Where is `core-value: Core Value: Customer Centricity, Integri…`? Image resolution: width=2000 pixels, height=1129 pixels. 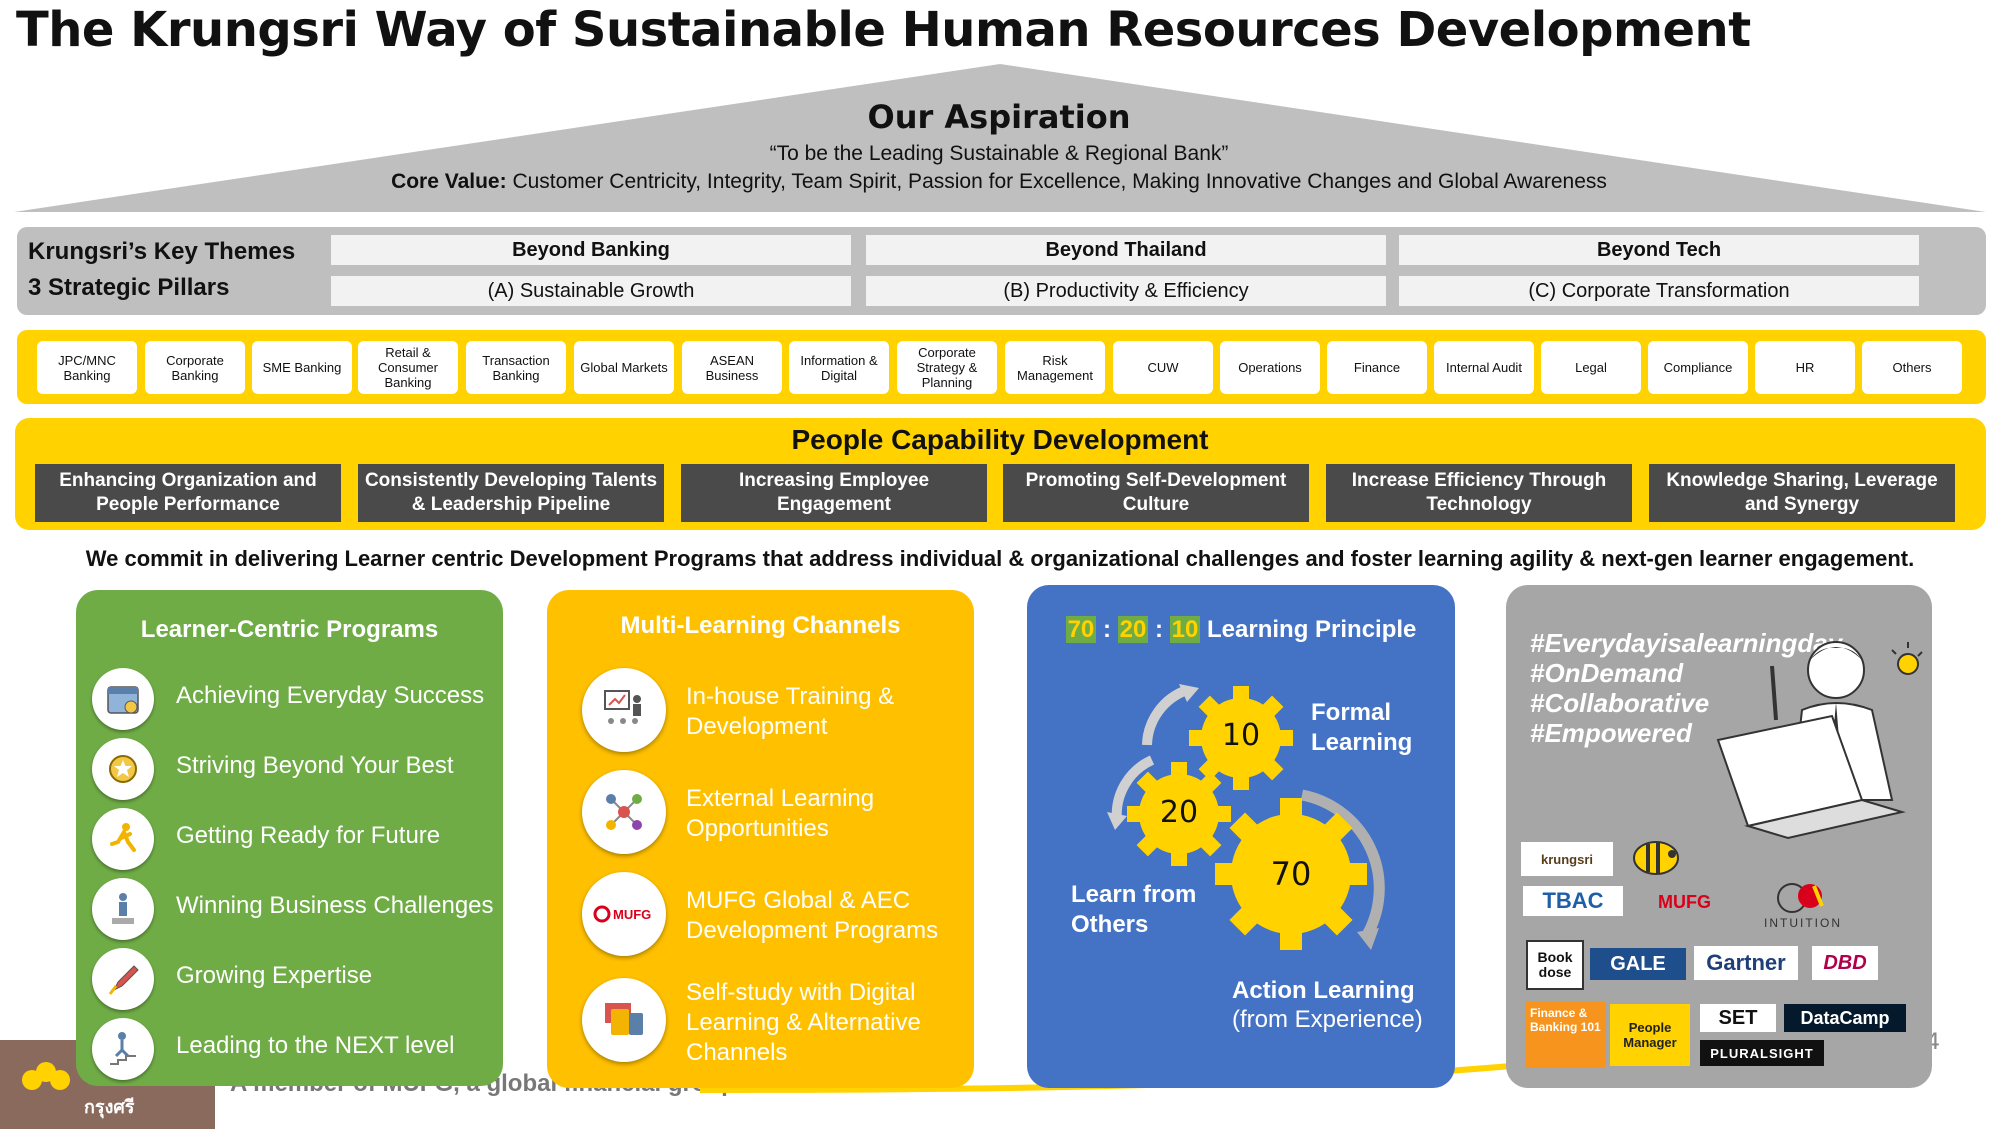 core-value: Core Value: Customer Centricity, Integri… is located at coordinates (999, 182).